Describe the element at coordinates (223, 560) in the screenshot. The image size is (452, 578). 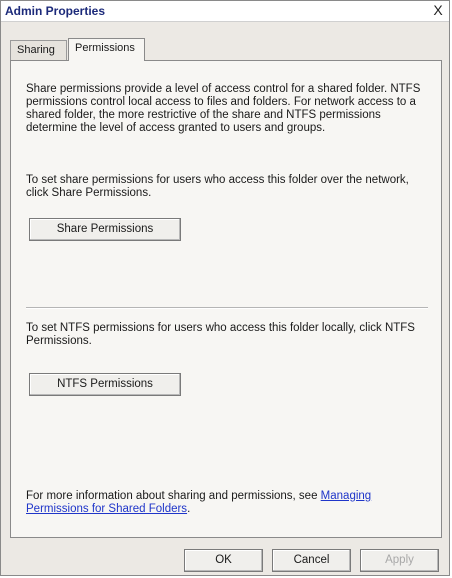
I see `ok-button: OK` at that location.